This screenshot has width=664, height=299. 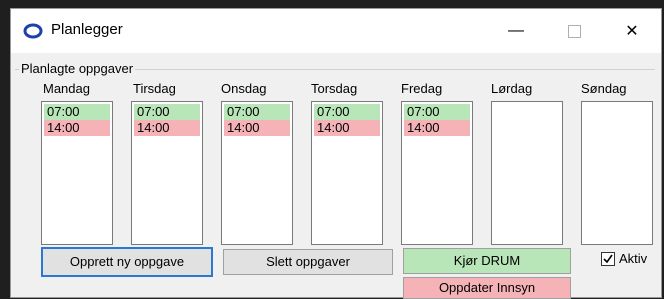 I want to click on maximize-icon, so click(x=574, y=31).